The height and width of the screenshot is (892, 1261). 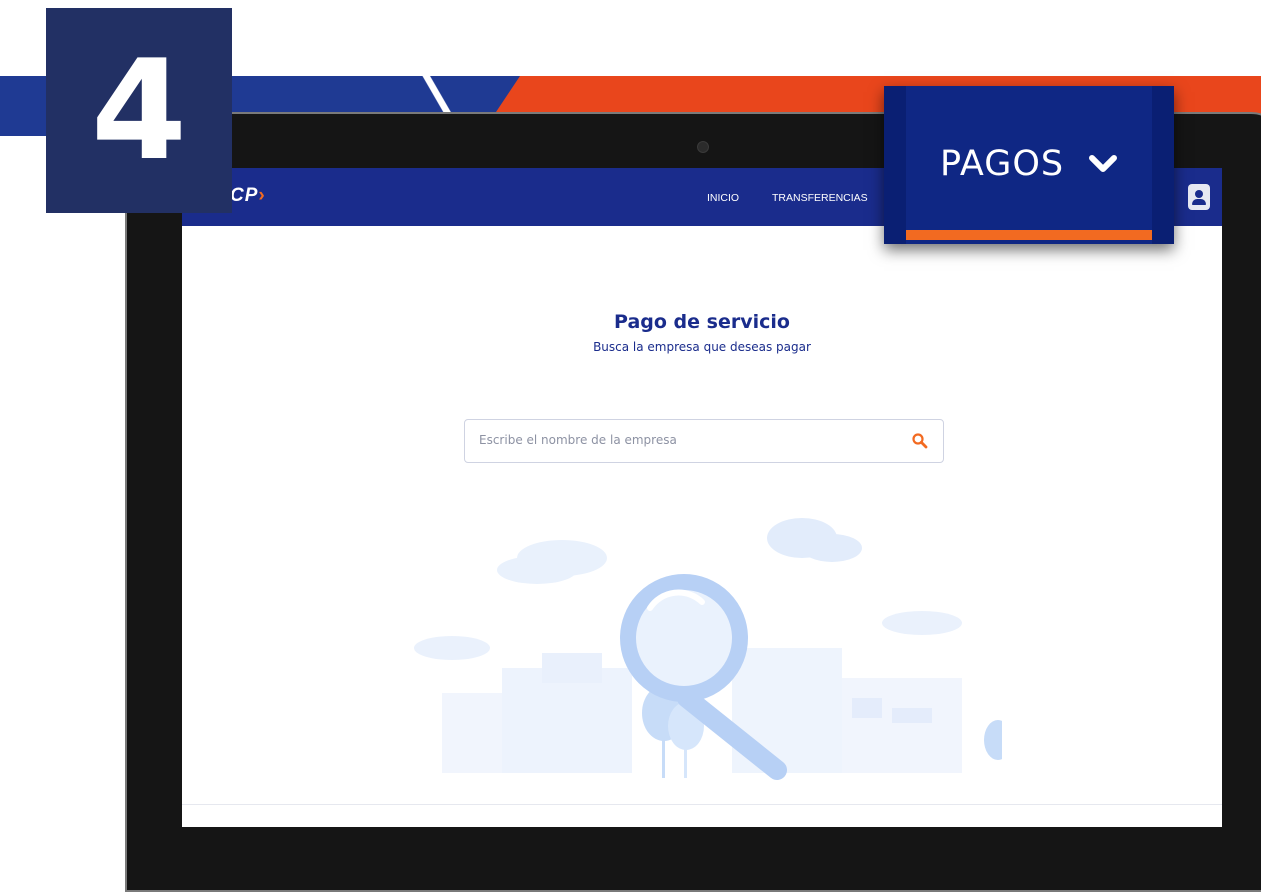 What do you see at coordinates (895, 165) in the screenshot?
I see `callout-side-left` at bounding box center [895, 165].